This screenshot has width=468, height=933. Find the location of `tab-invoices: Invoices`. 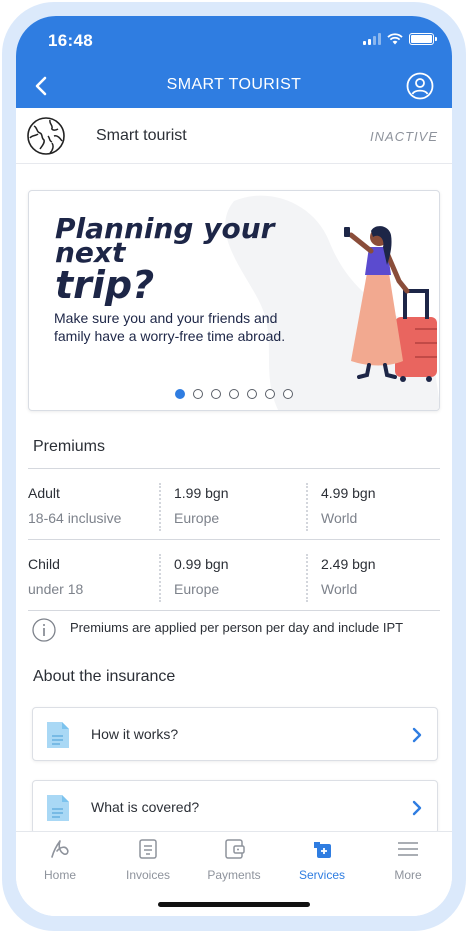

tab-invoices: Invoices is located at coordinates (148, 863).